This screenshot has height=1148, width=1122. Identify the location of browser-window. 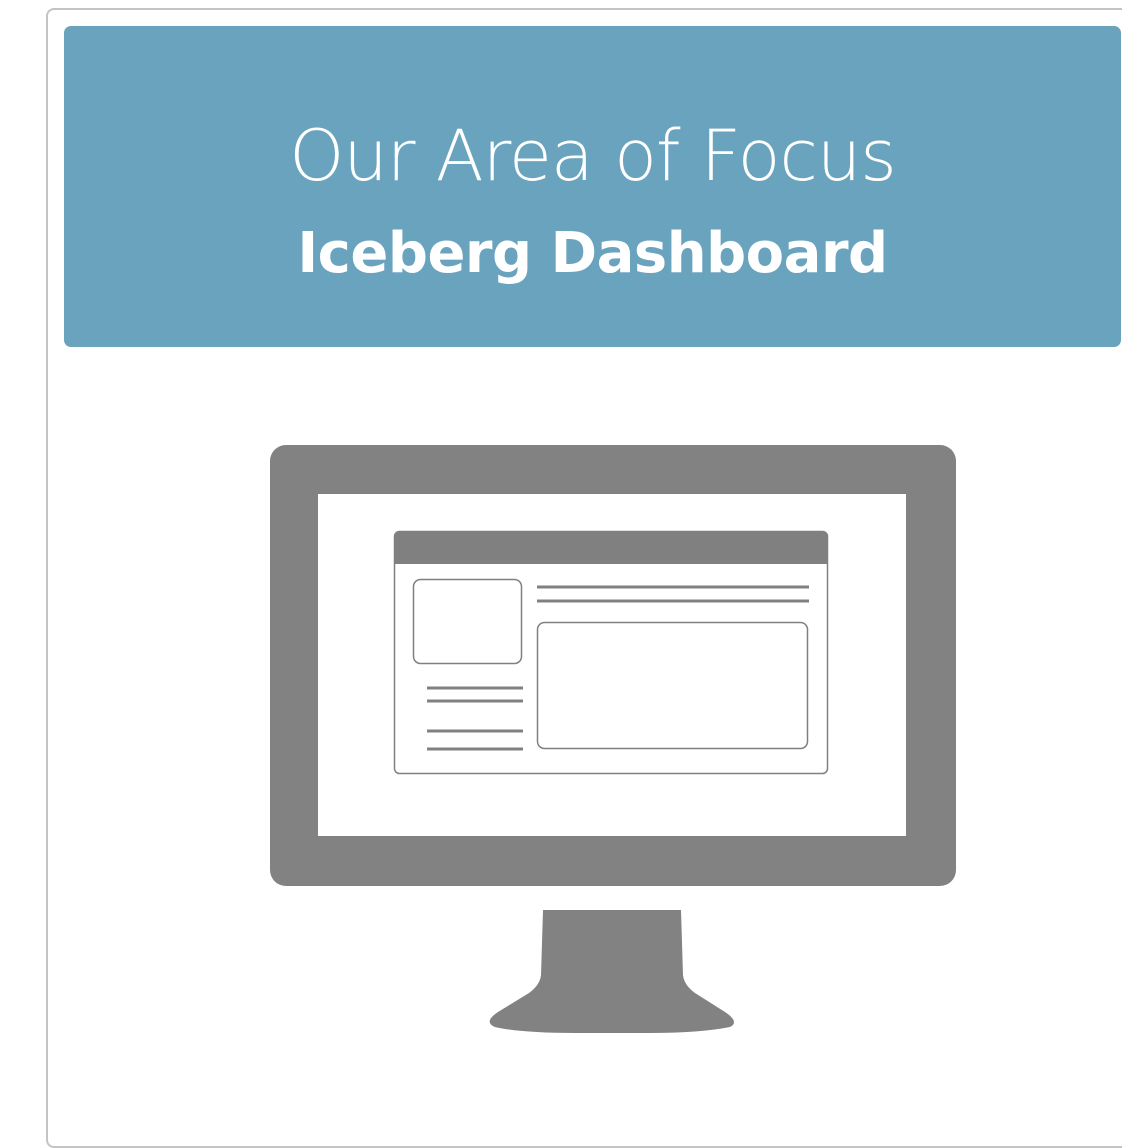
(611, 652).